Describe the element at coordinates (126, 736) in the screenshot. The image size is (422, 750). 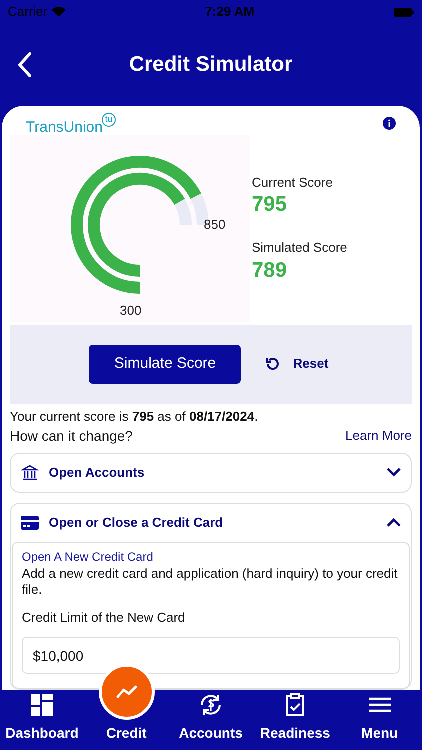
I see `nav-tab: Credit` at that location.